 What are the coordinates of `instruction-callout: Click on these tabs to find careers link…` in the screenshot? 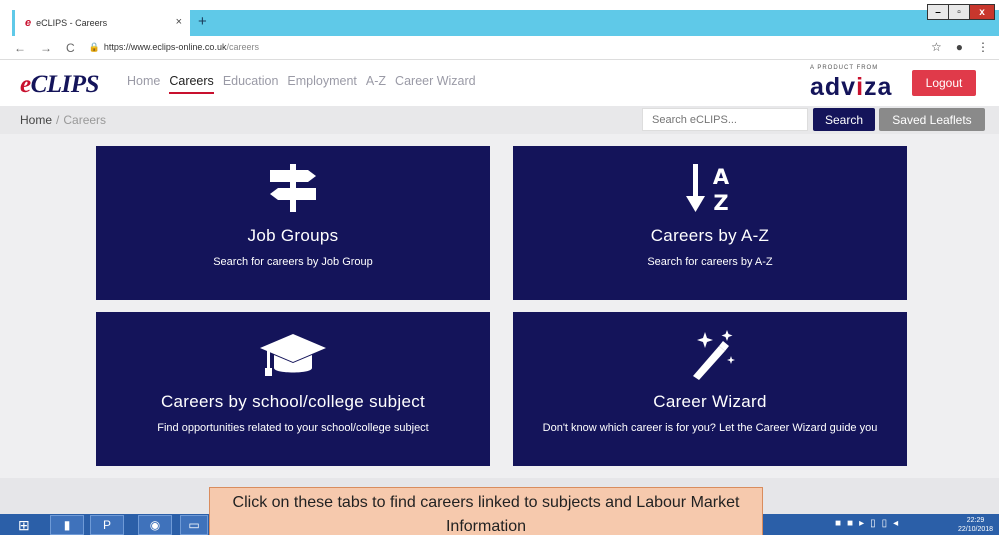 It's located at (486, 511).